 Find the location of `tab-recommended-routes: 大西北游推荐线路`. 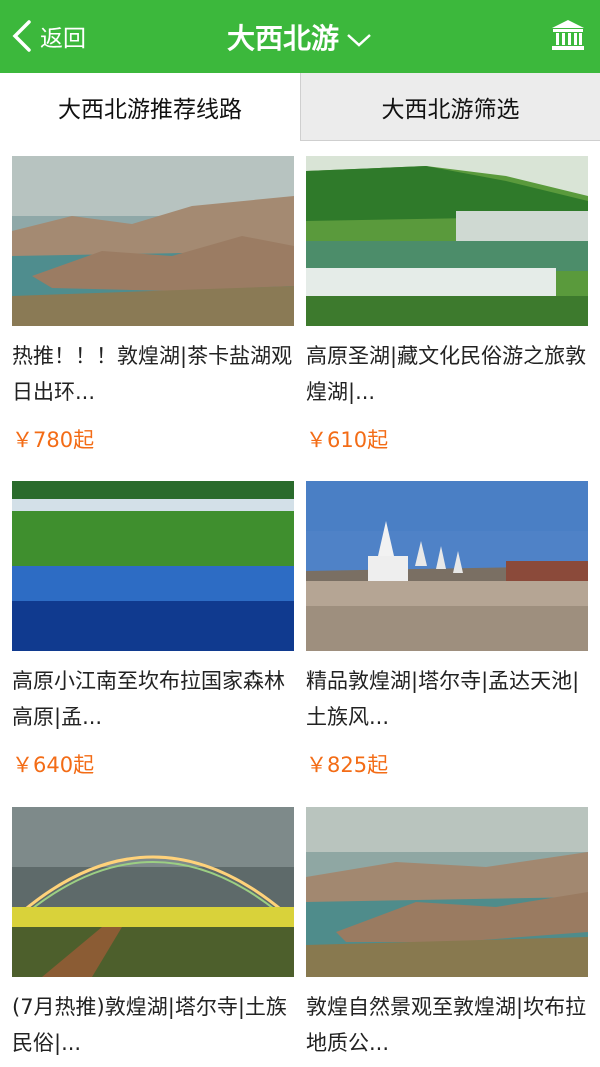

tab-recommended-routes: 大西北游推荐线路 is located at coordinates (150, 107).